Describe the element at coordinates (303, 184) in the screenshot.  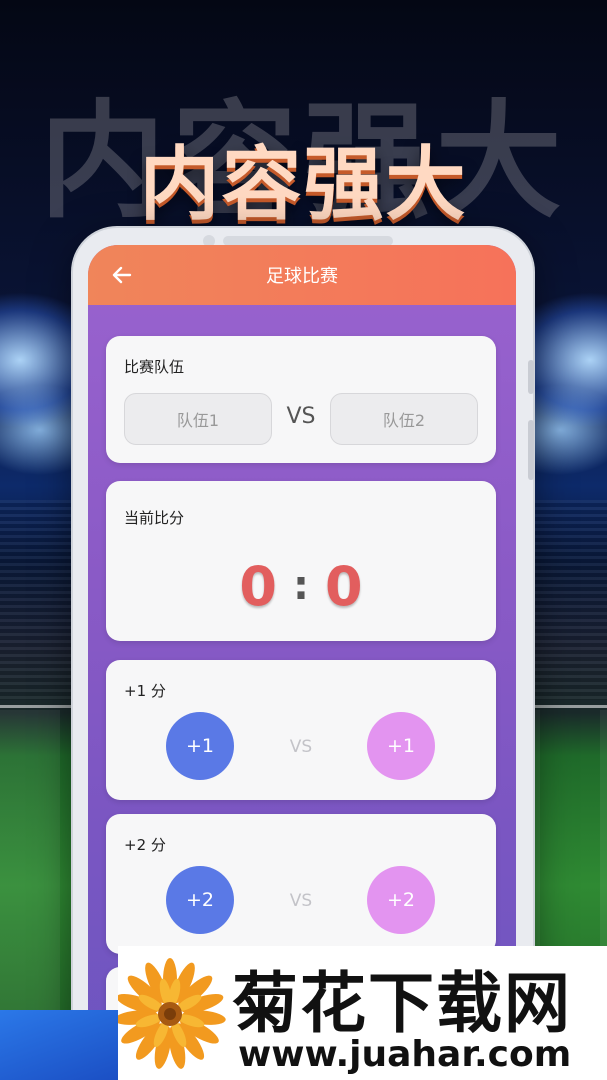
I see `promo-title: 内容强大` at that location.